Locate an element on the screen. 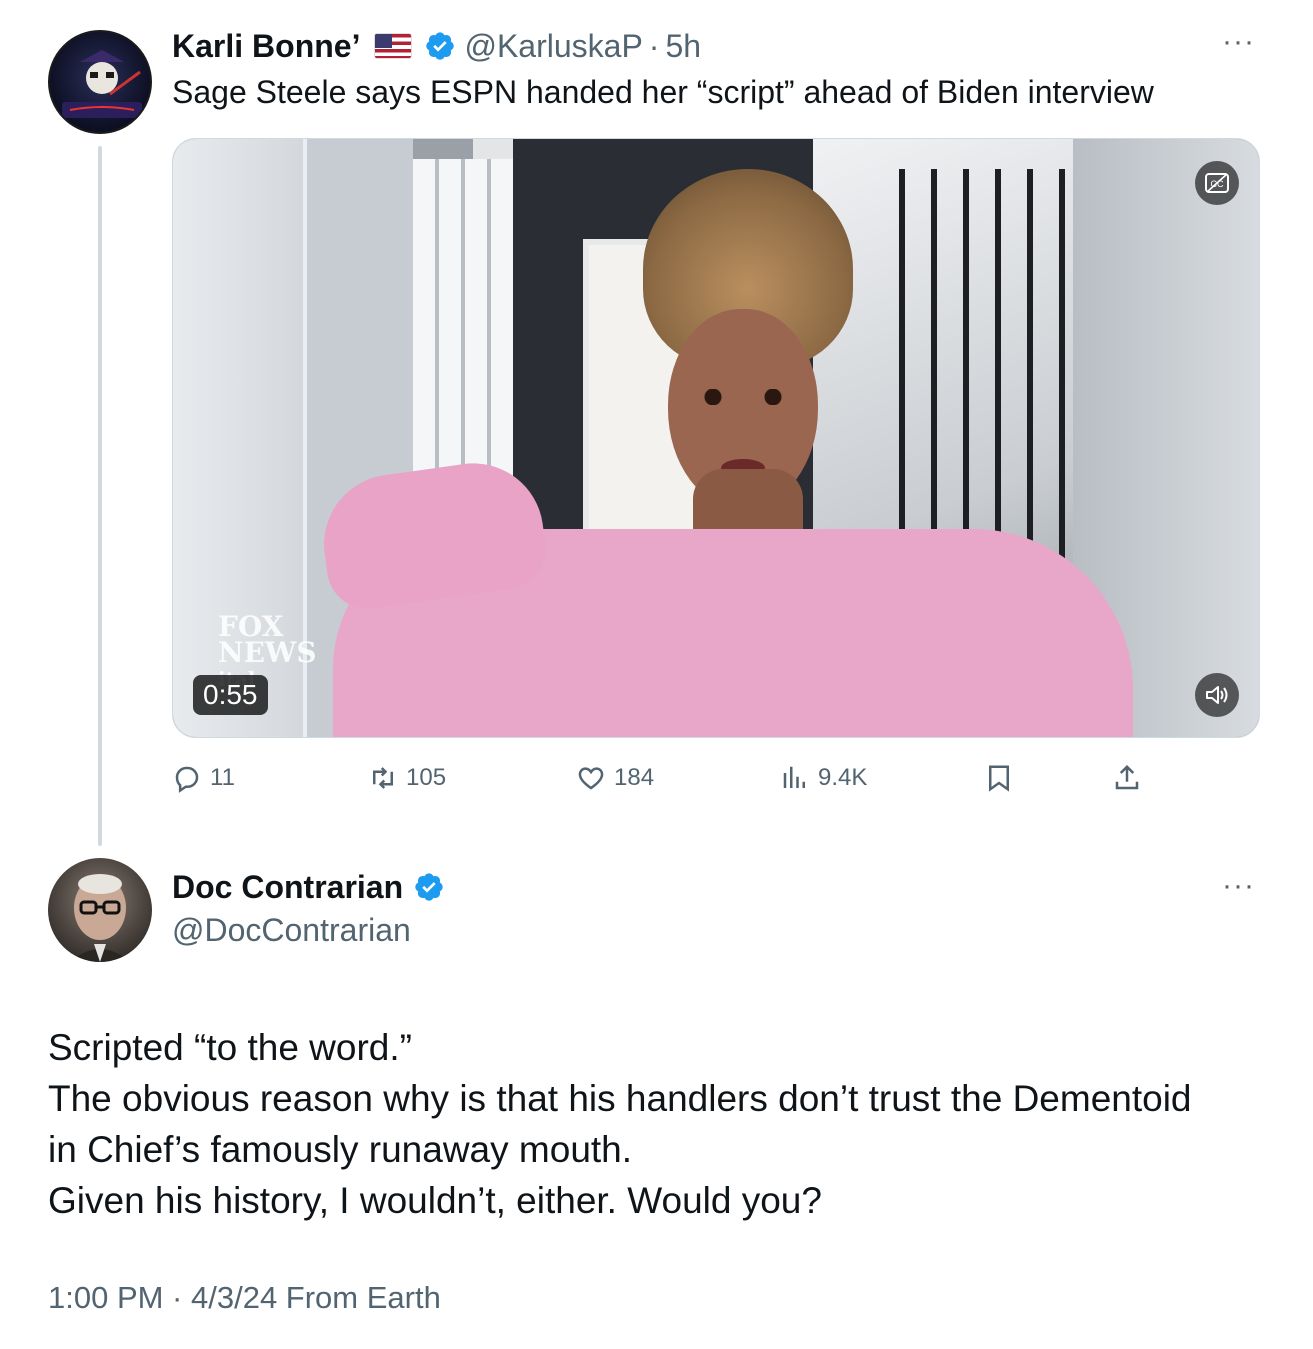 This screenshot has height=1349, width=1313. video-scene-railing is located at coordinates (973, 379).